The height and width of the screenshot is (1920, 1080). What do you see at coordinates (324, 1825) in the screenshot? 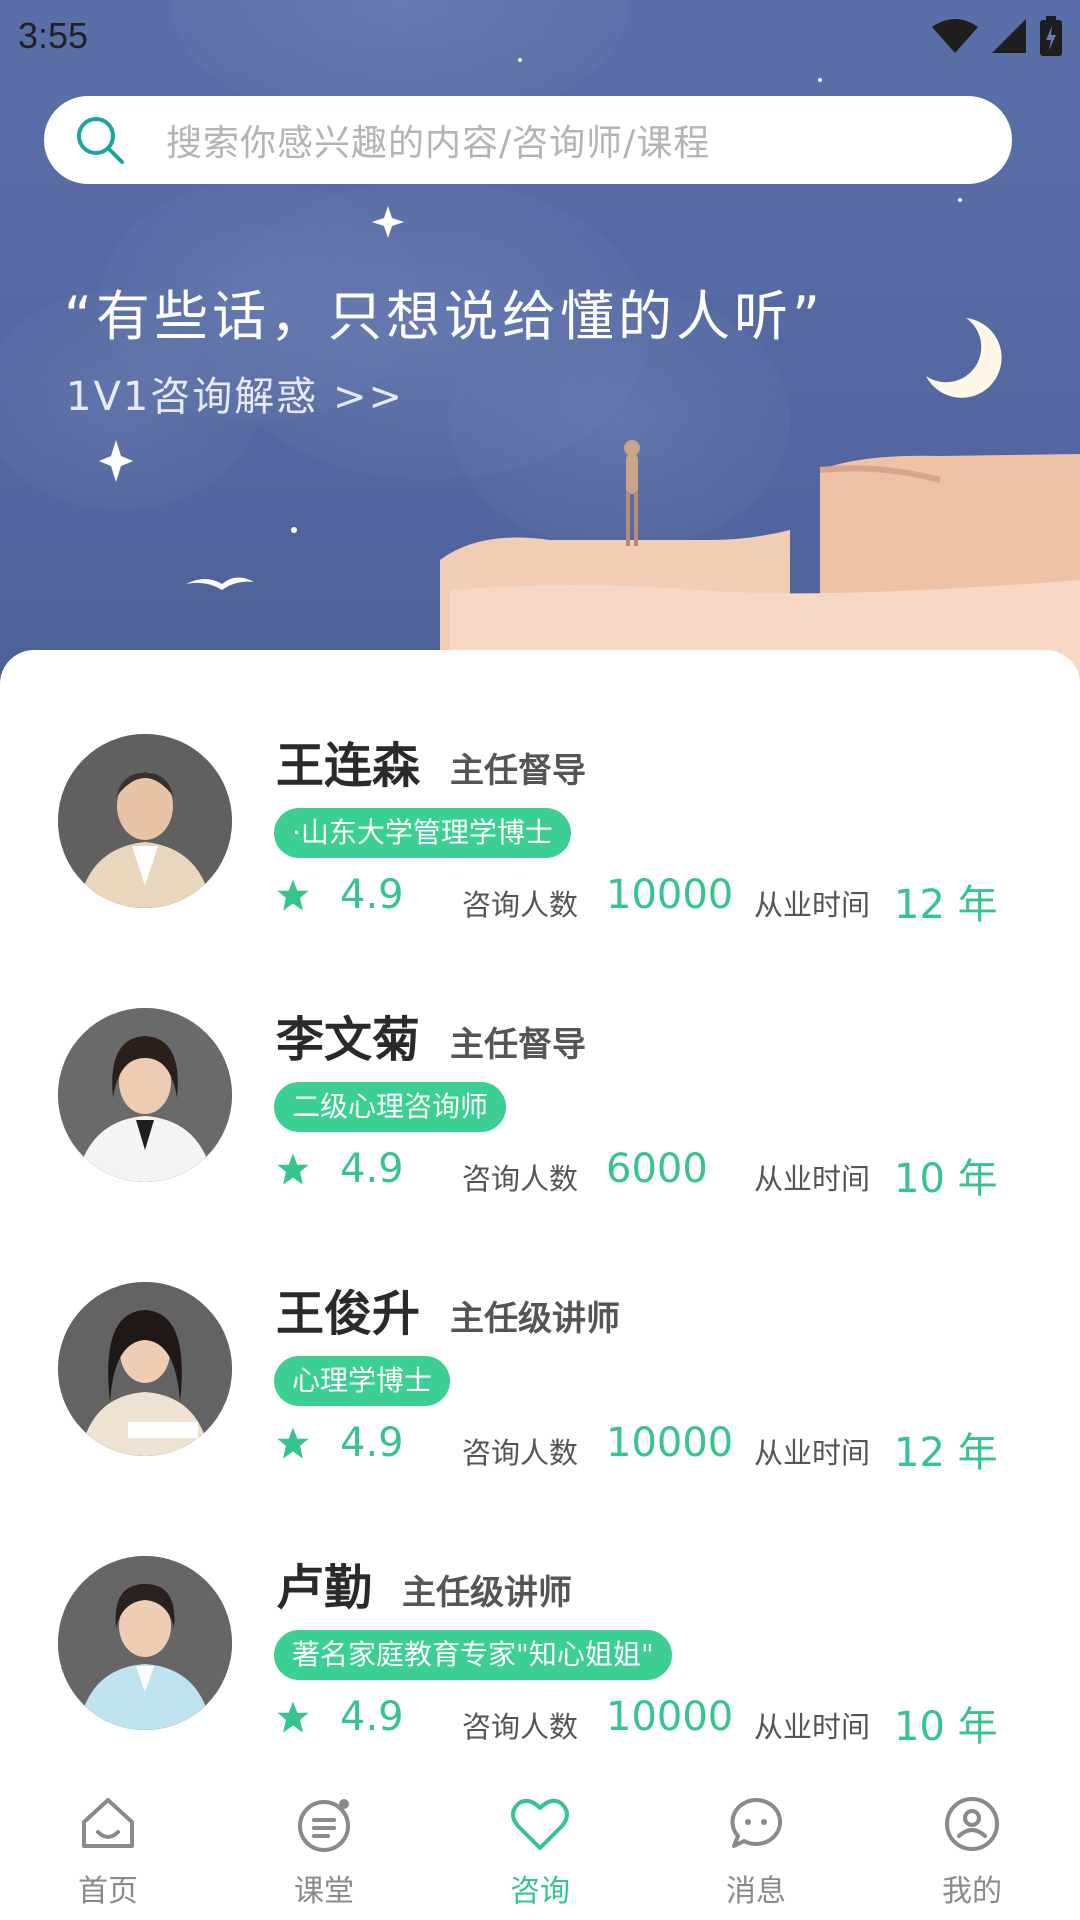
I see `classroom-icon` at bounding box center [324, 1825].